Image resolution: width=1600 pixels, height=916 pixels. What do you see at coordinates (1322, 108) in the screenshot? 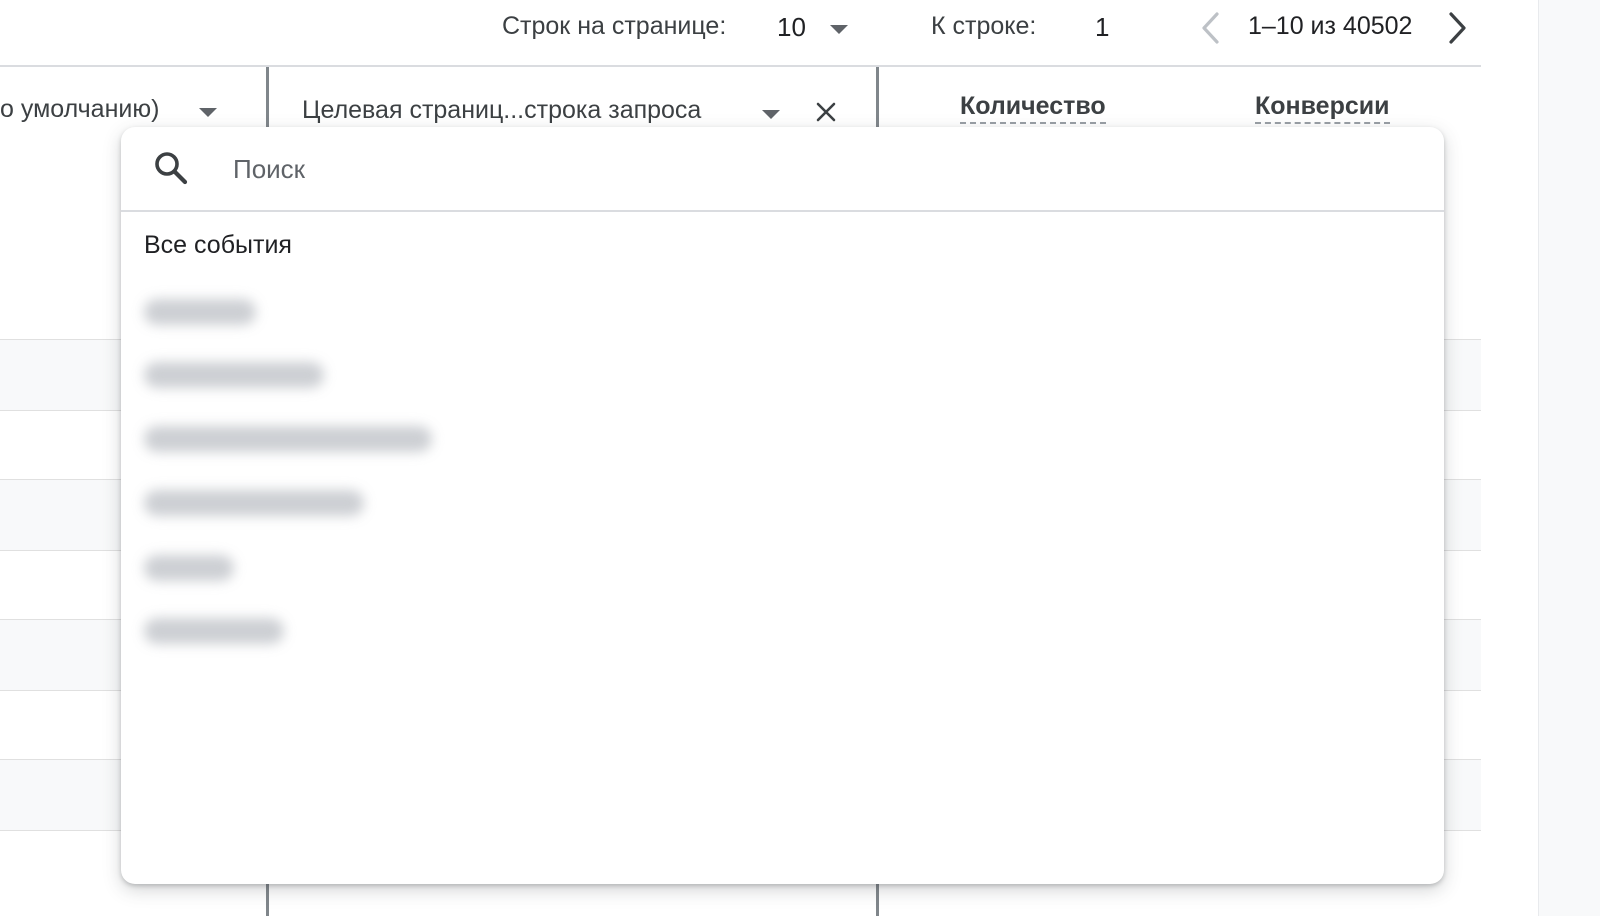
I see `metric-header-conversions: Конверсии` at bounding box center [1322, 108].